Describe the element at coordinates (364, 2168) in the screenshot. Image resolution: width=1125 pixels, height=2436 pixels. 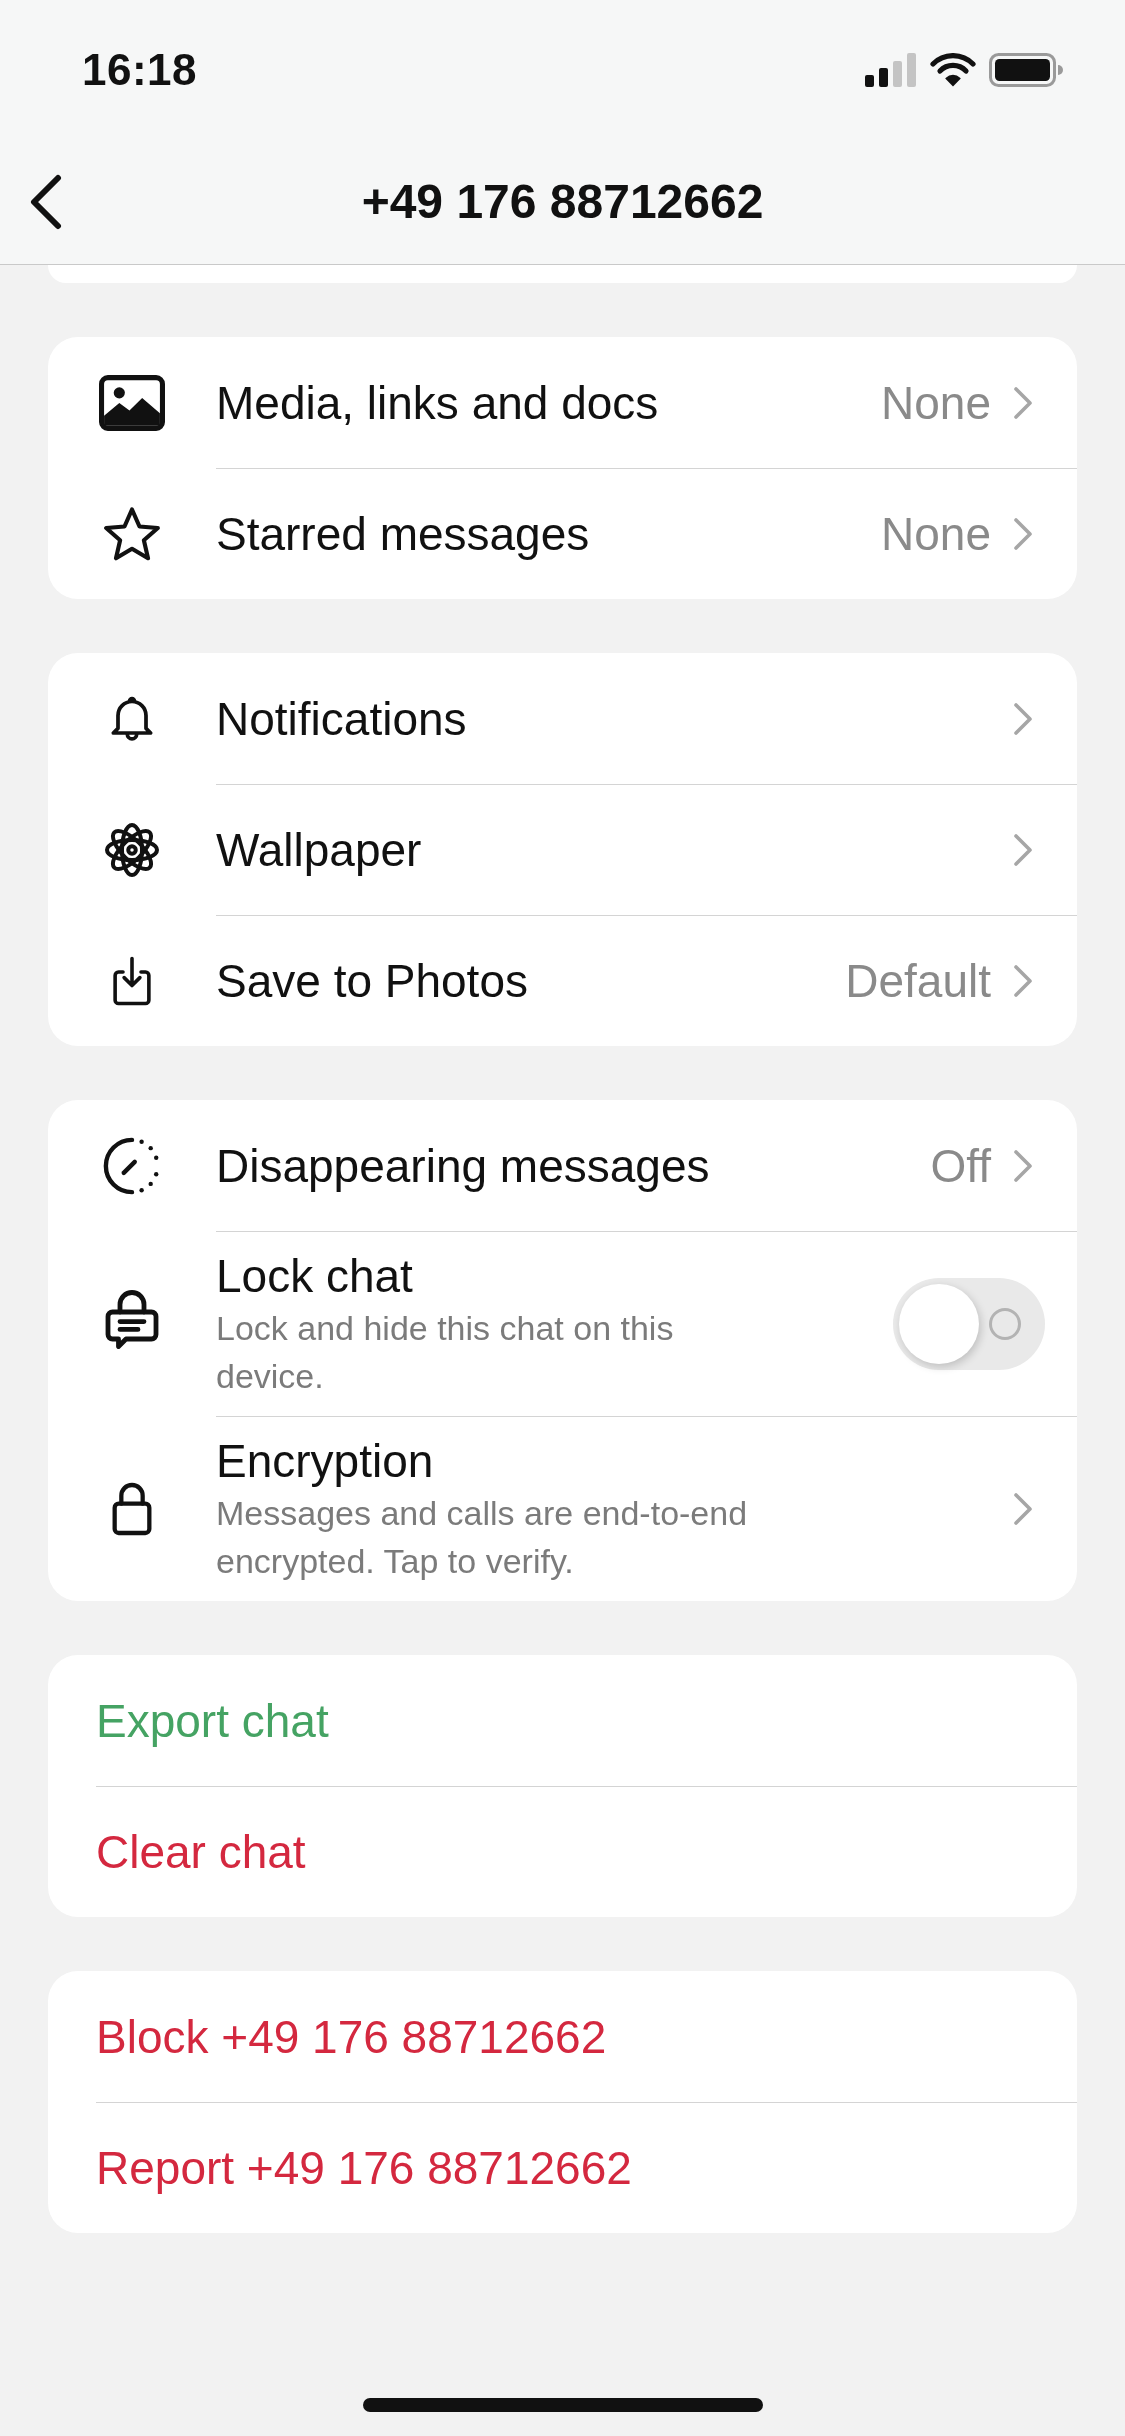
I see `action-link: Report +49 176 88712662` at that location.